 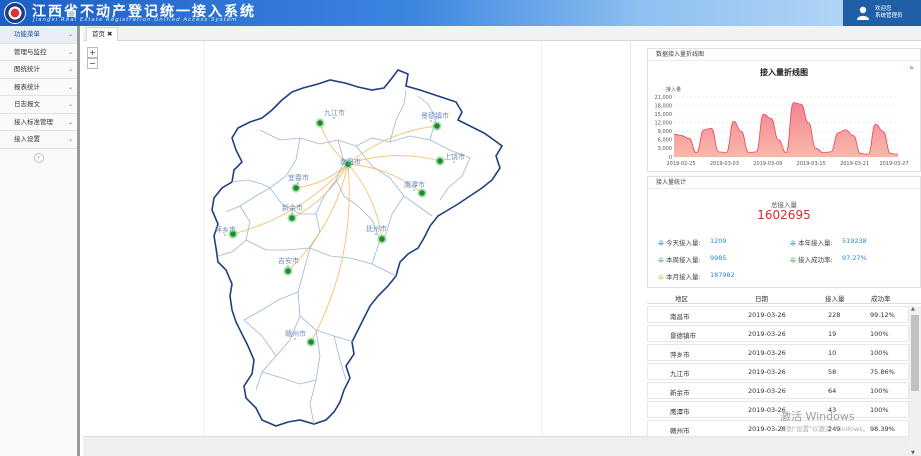 What do you see at coordinates (664, 106) in the screenshot?
I see `y-tick-label: 18,000` at bounding box center [664, 106].